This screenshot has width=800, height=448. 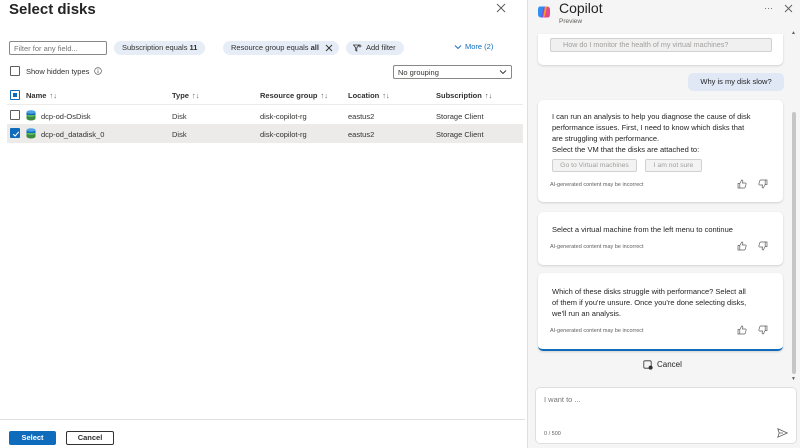 What do you see at coordinates (794, 243) in the screenshot?
I see `scrollbar-thumb` at bounding box center [794, 243].